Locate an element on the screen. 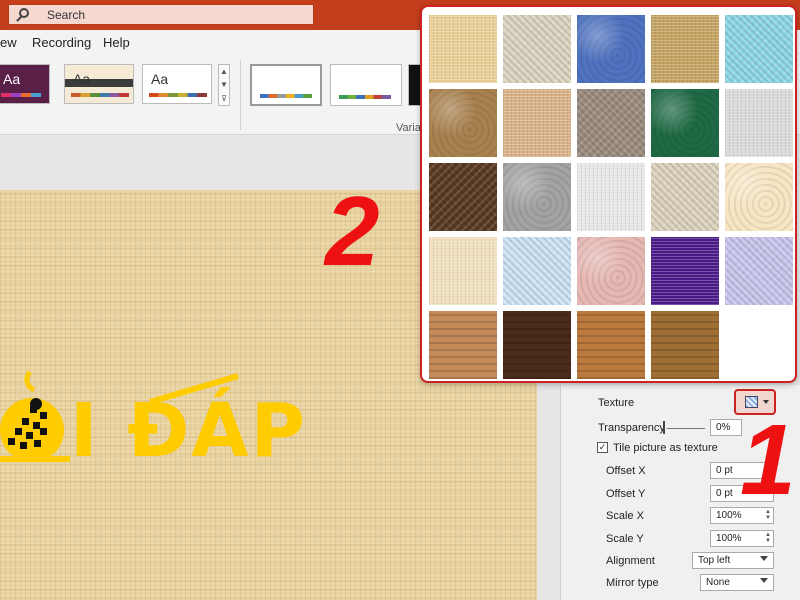 The width and height of the screenshot is (800, 600). scale-y-label: Scale Y is located at coordinates (625, 539).